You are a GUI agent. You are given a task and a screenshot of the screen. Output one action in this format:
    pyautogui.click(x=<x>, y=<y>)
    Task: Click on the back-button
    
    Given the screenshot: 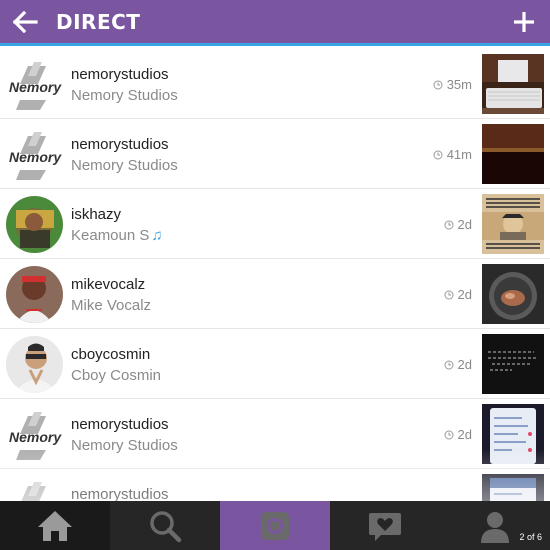 What is the action you would take?
    pyautogui.click(x=25, y=21)
    